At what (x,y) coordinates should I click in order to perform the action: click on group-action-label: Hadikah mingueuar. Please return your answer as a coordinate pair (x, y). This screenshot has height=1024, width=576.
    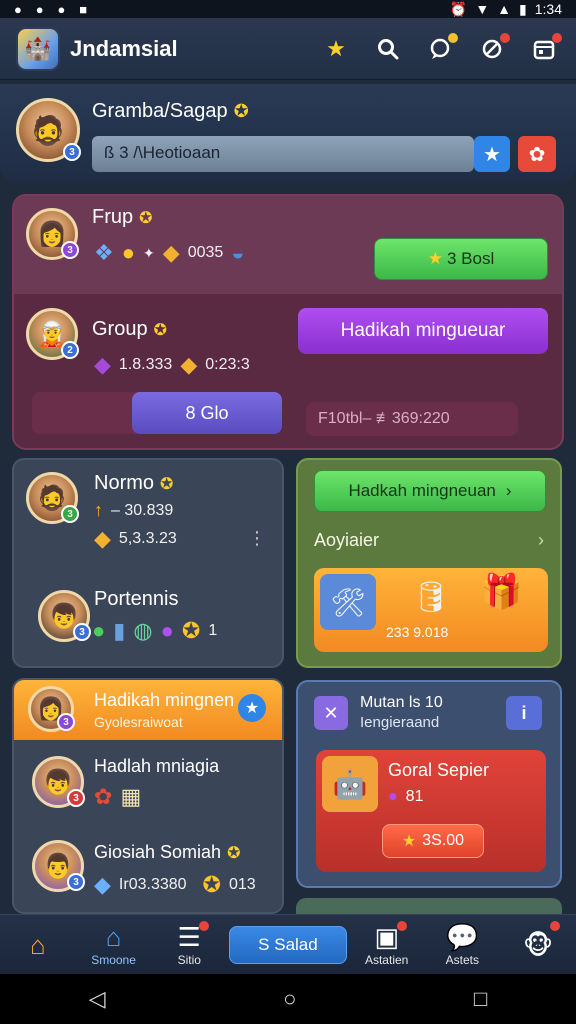
    Looking at the image, I should click on (423, 330).